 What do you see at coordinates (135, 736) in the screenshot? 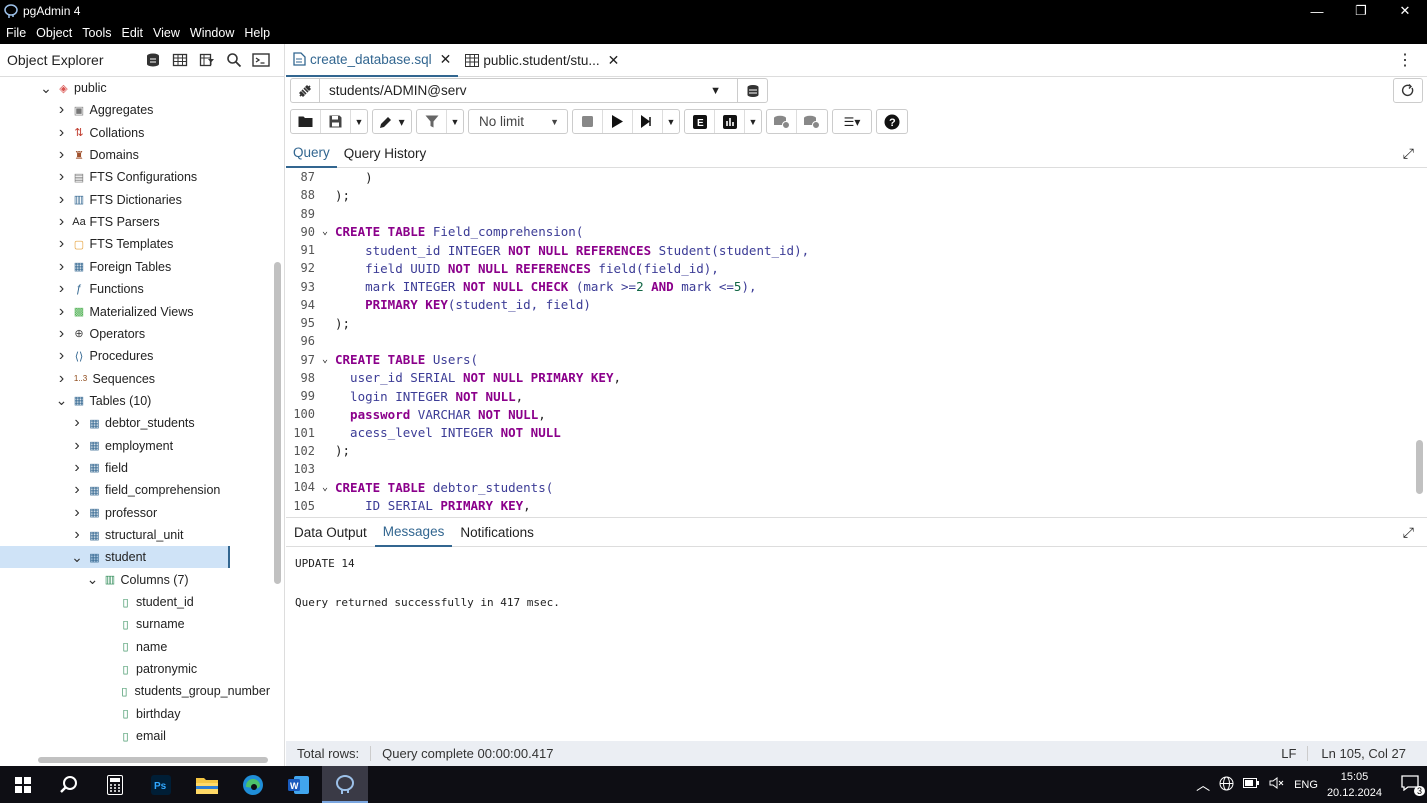
I see `tree-node: ▯ email` at bounding box center [135, 736].